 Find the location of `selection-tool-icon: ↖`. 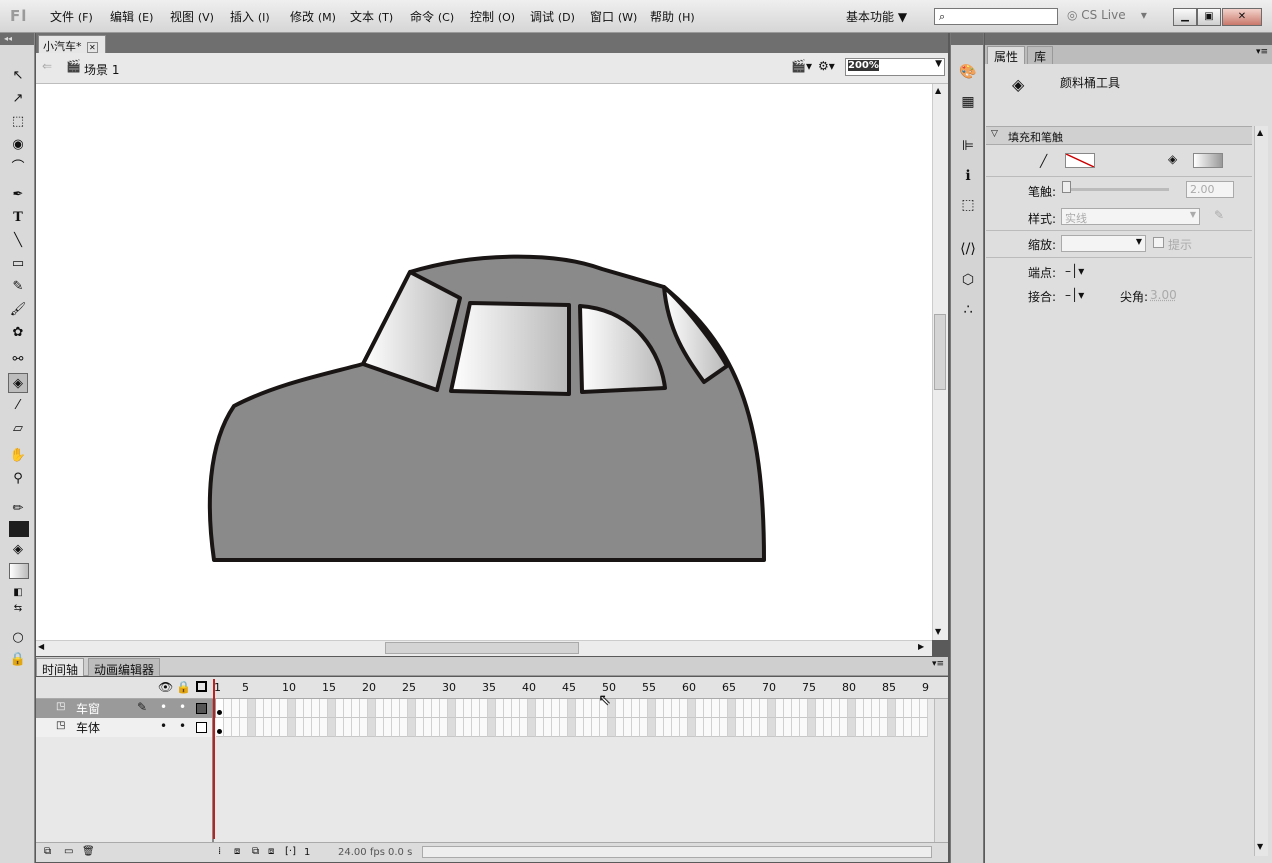

selection-tool-icon: ↖ is located at coordinates (18, 76).